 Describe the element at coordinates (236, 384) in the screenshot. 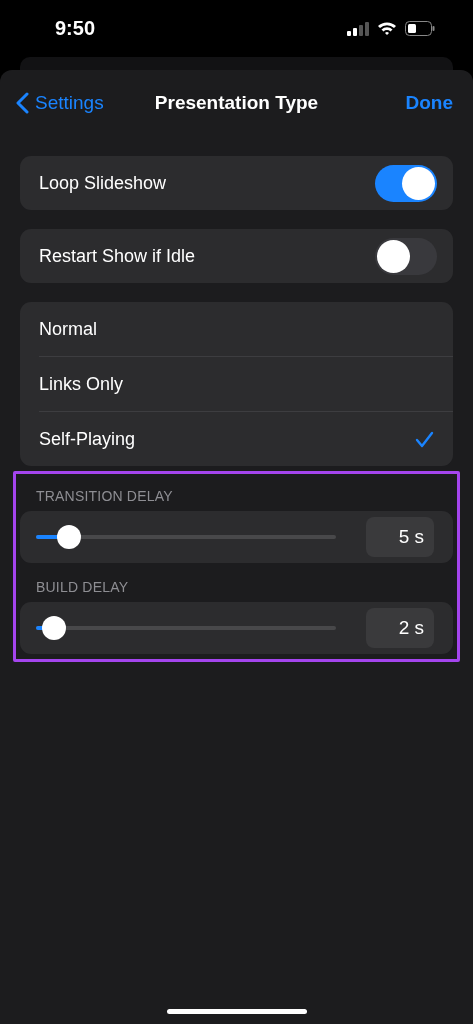

I see `option-row: Links Only` at that location.